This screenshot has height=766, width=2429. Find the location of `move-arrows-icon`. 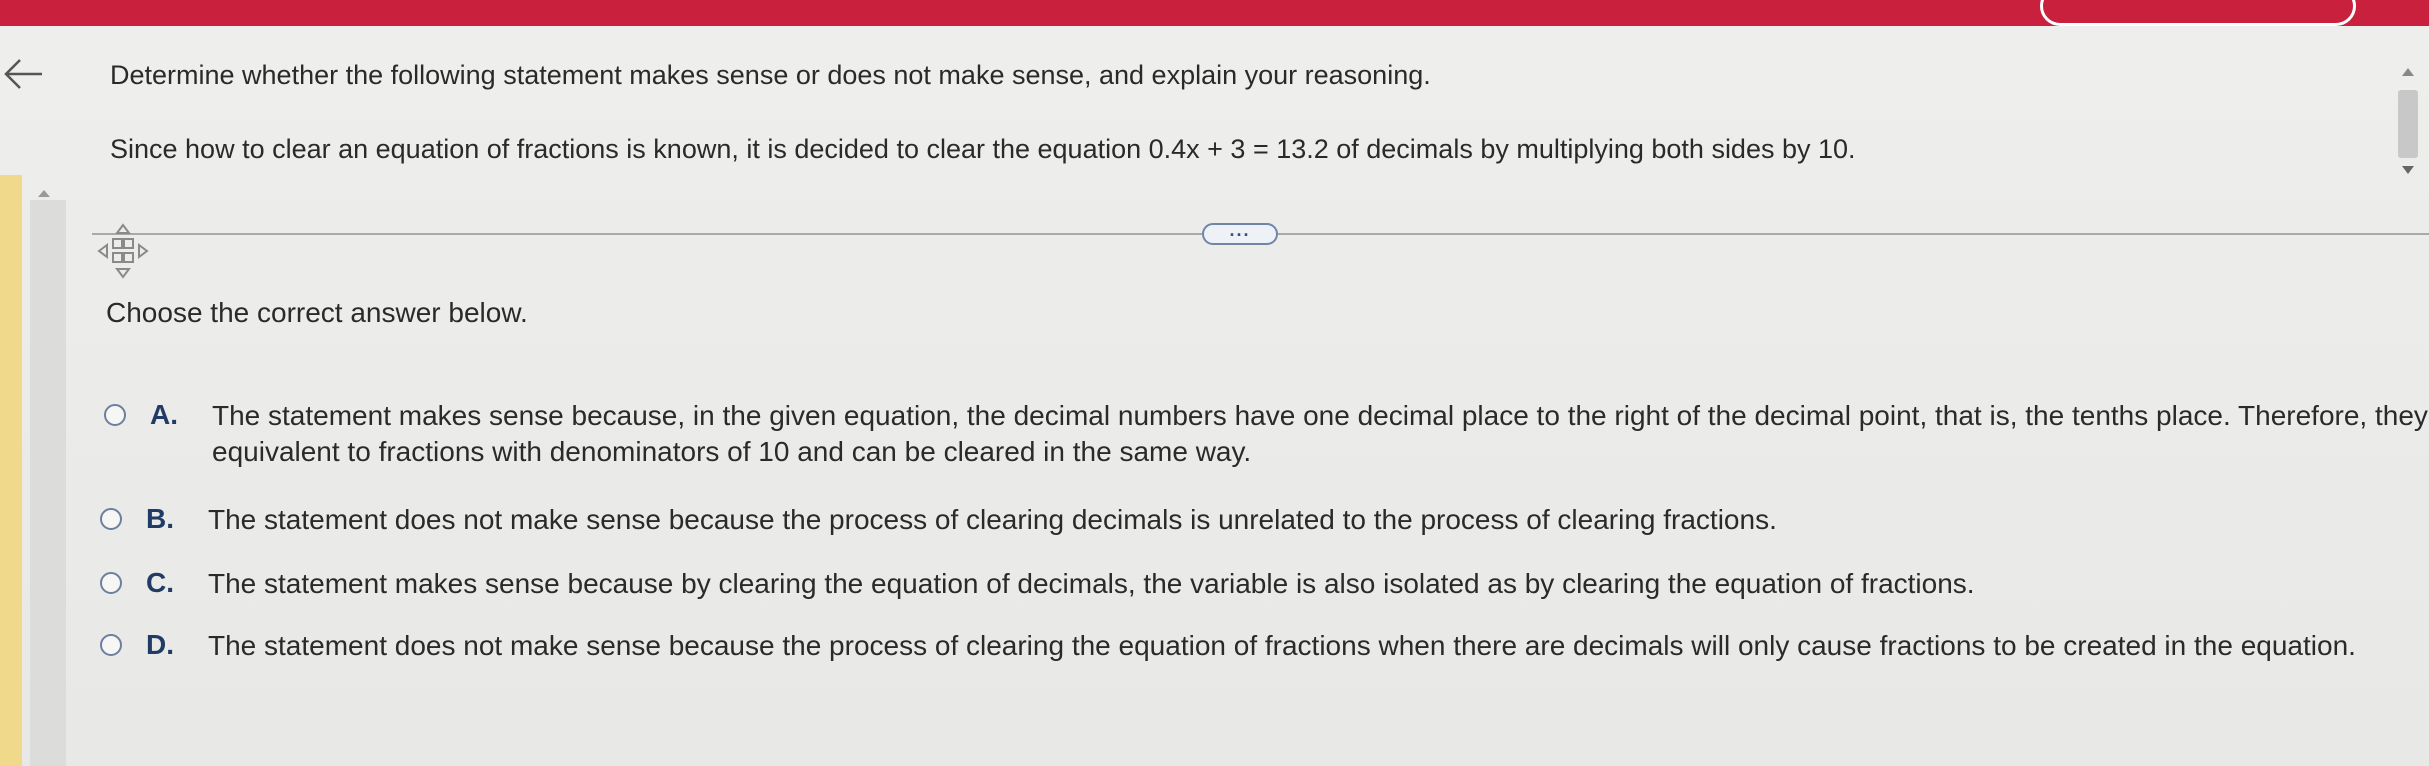

move-arrows-icon is located at coordinates (123, 251).